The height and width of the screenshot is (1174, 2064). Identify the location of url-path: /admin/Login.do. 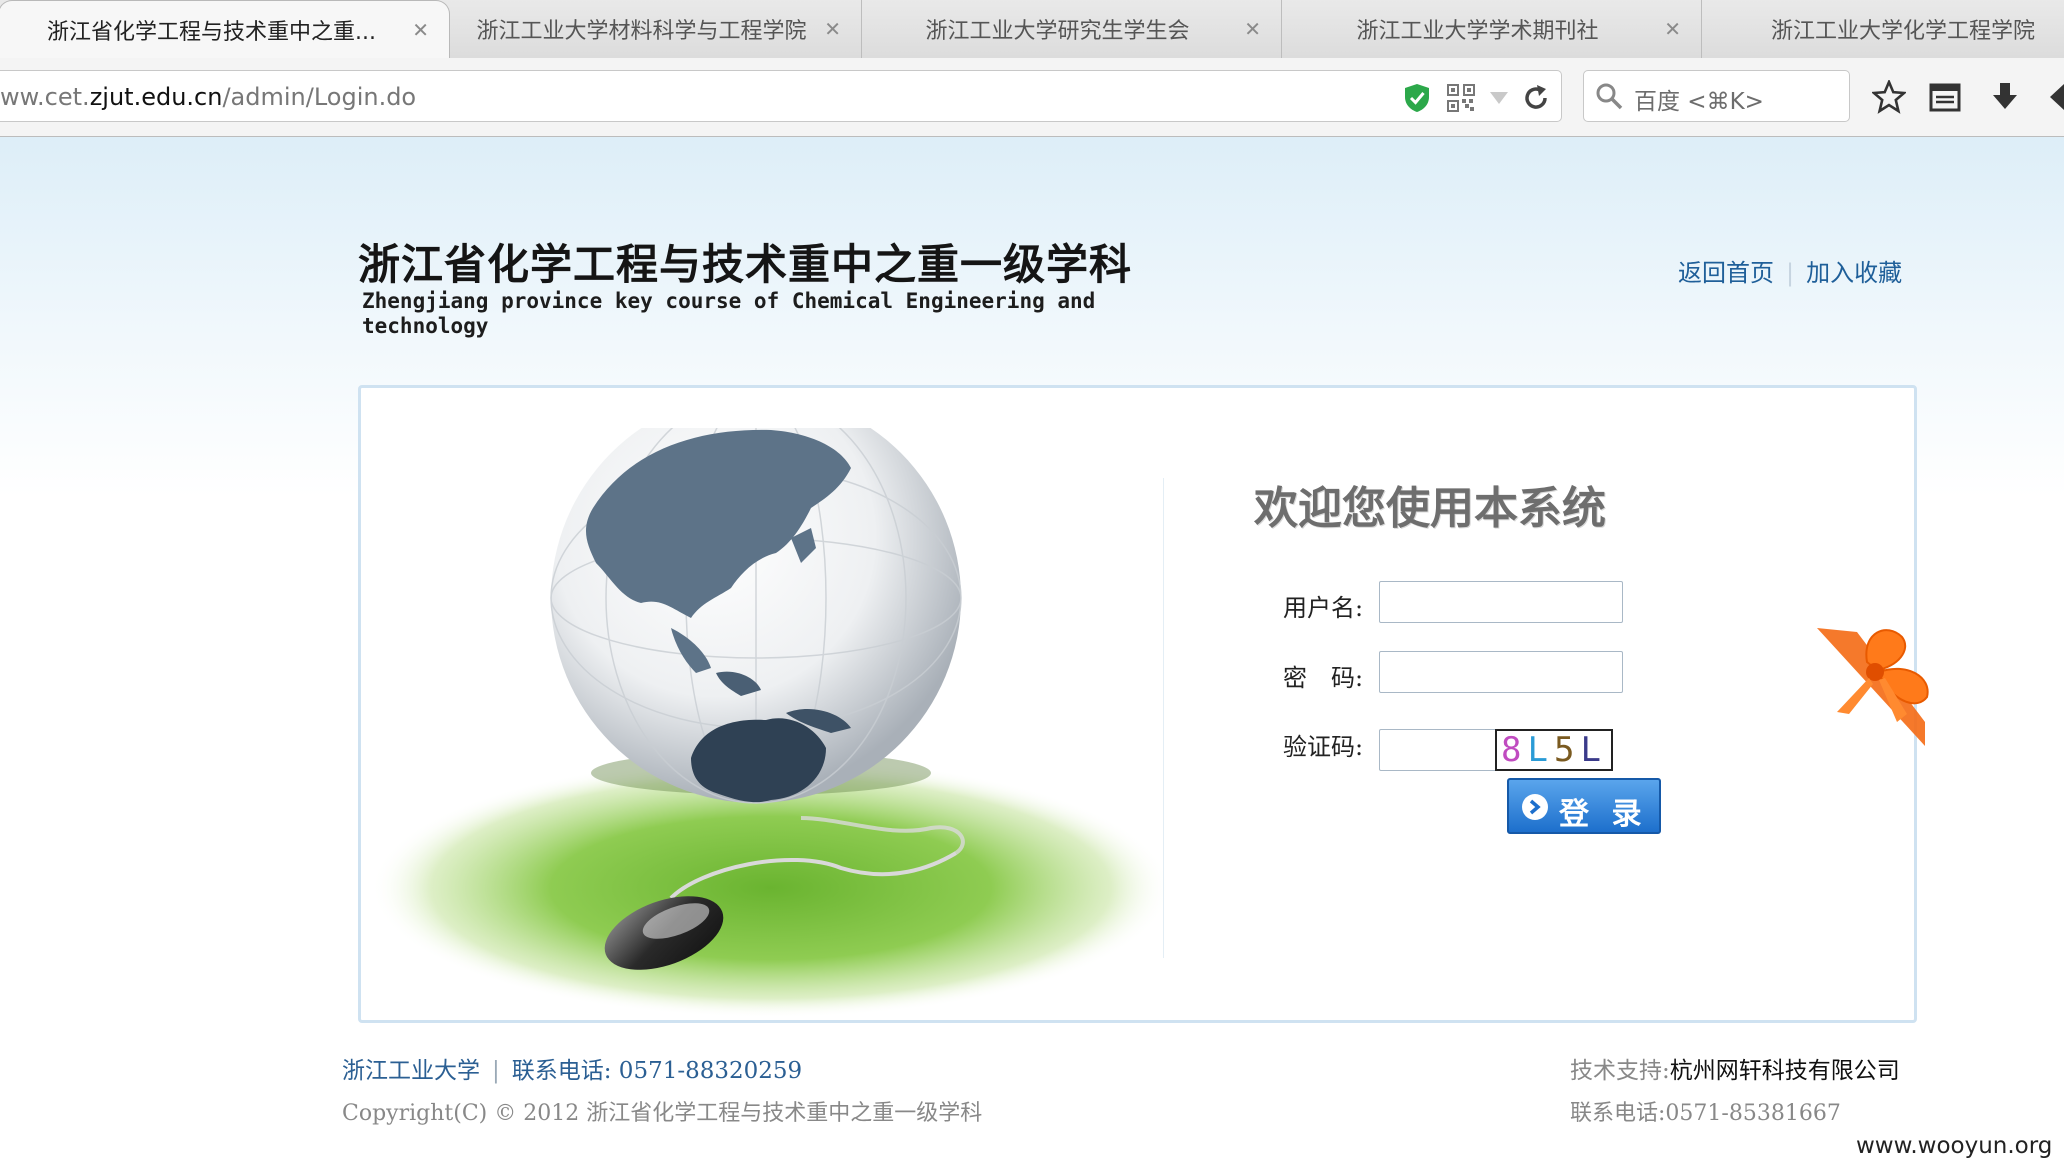
(319, 97).